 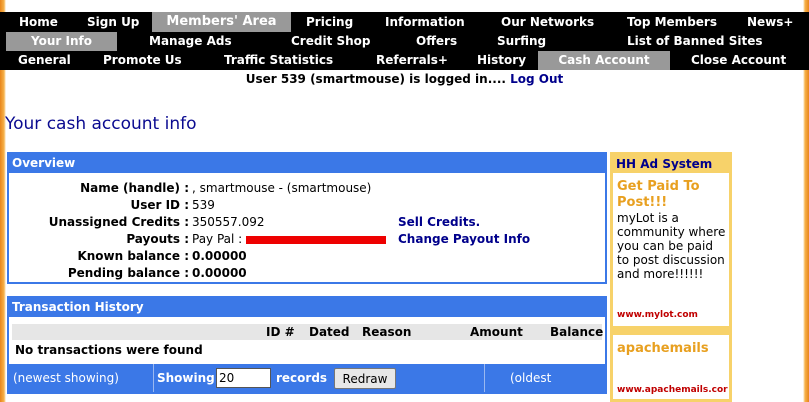 What do you see at coordinates (128, 273) in the screenshot?
I see `pending-balance-label: Pending balance :` at bounding box center [128, 273].